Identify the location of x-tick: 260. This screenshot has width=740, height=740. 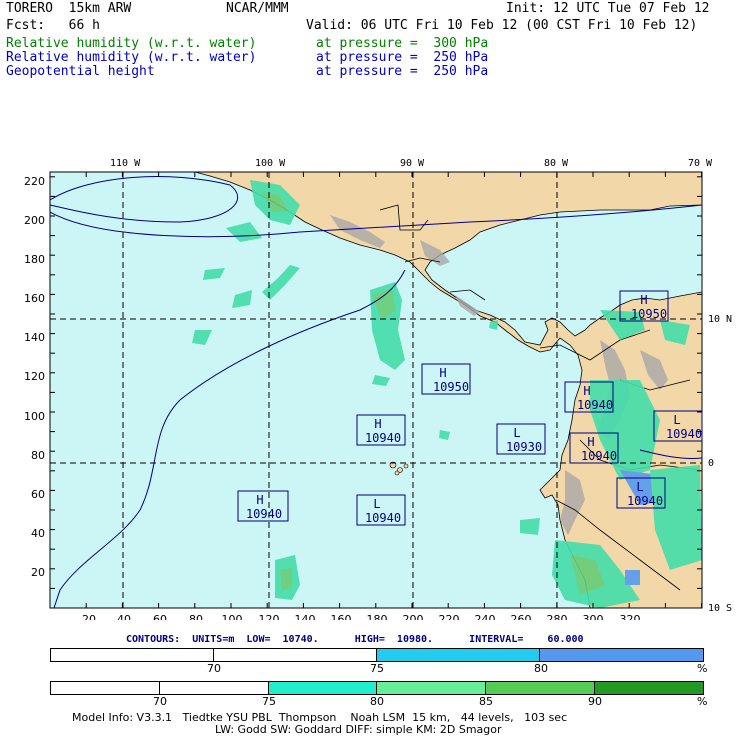
(521, 616).